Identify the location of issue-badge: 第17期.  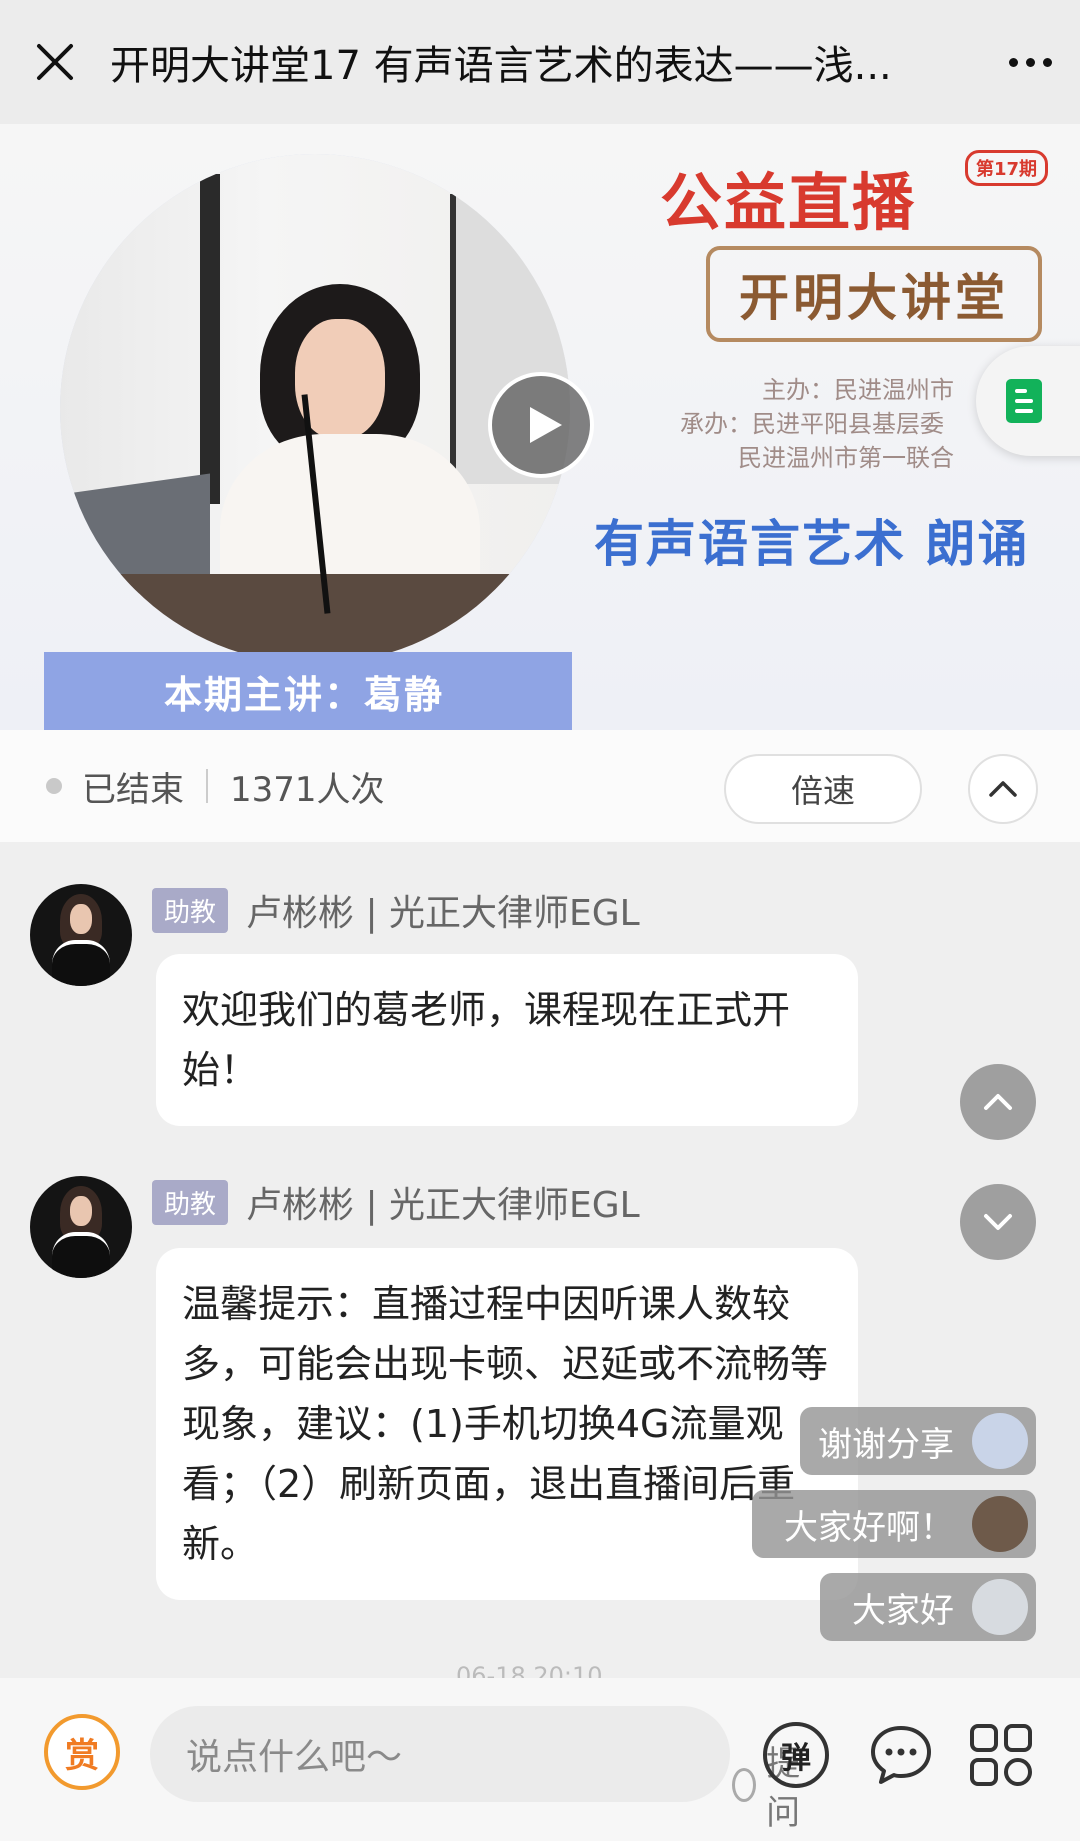
(1007, 168).